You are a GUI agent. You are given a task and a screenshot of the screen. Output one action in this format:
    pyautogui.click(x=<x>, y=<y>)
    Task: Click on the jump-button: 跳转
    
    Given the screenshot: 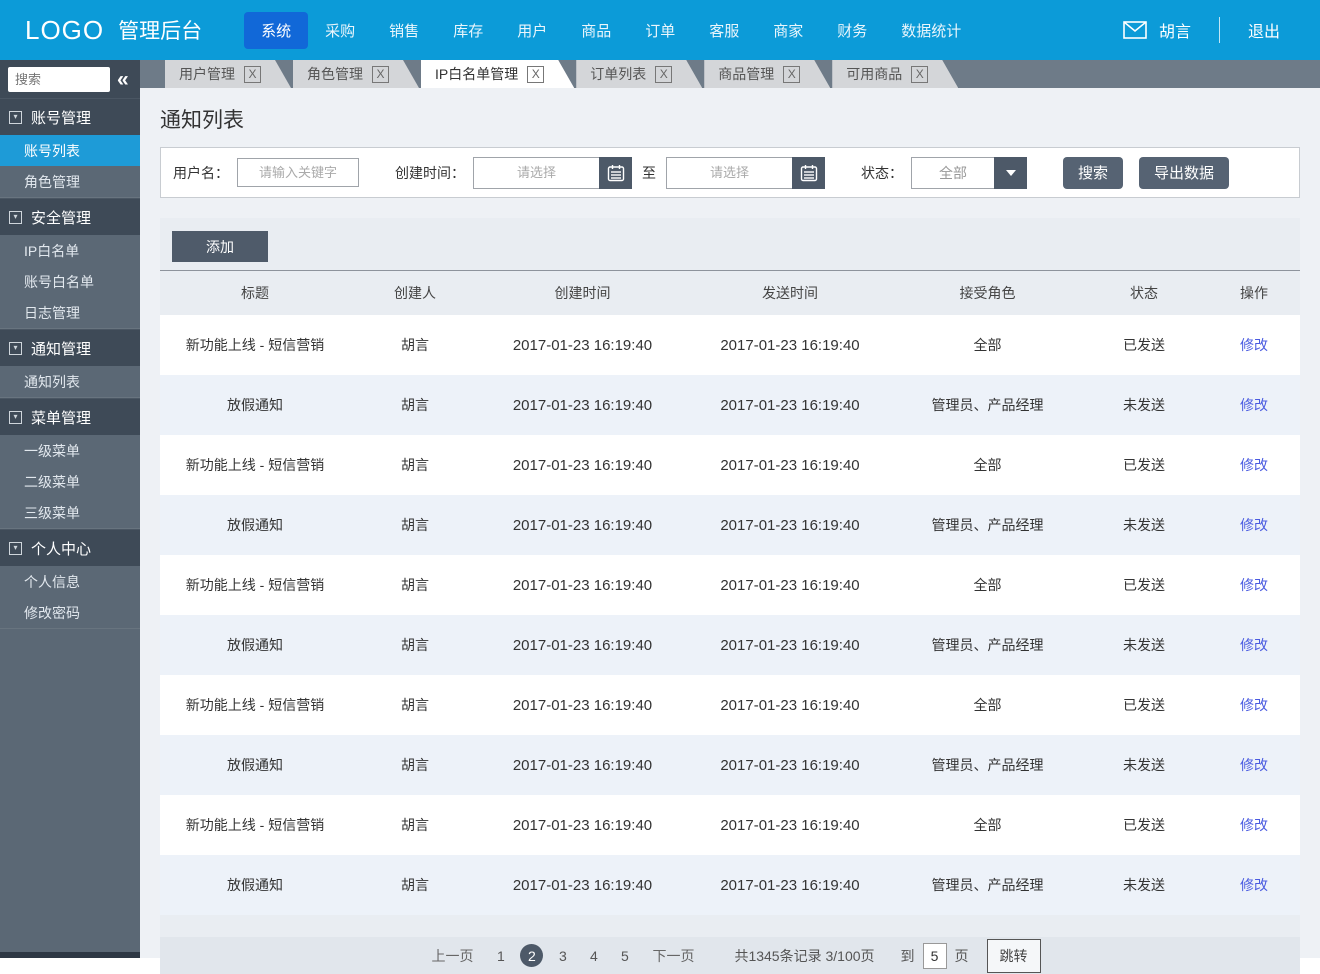 What is the action you would take?
    pyautogui.click(x=1013, y=955)
    